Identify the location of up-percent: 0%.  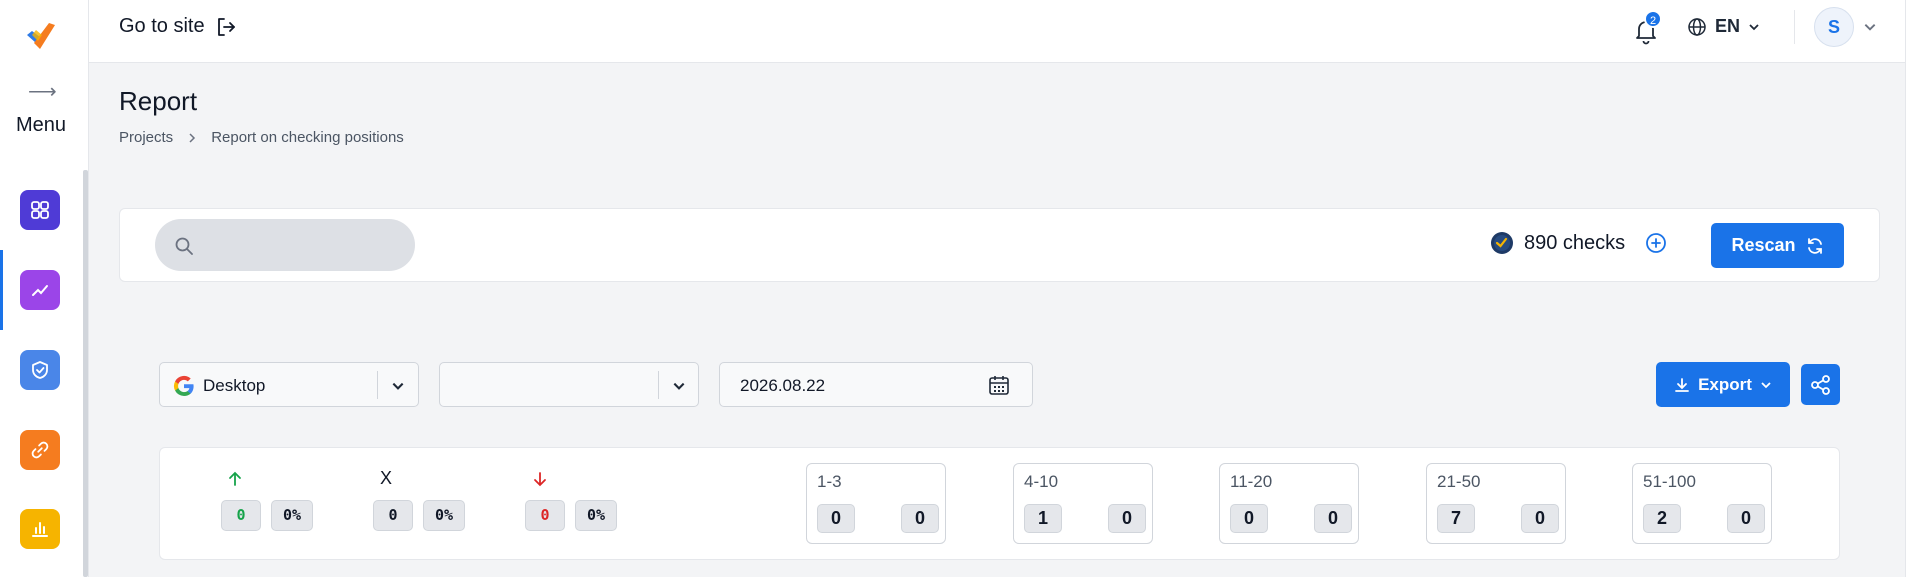
(292, 515).